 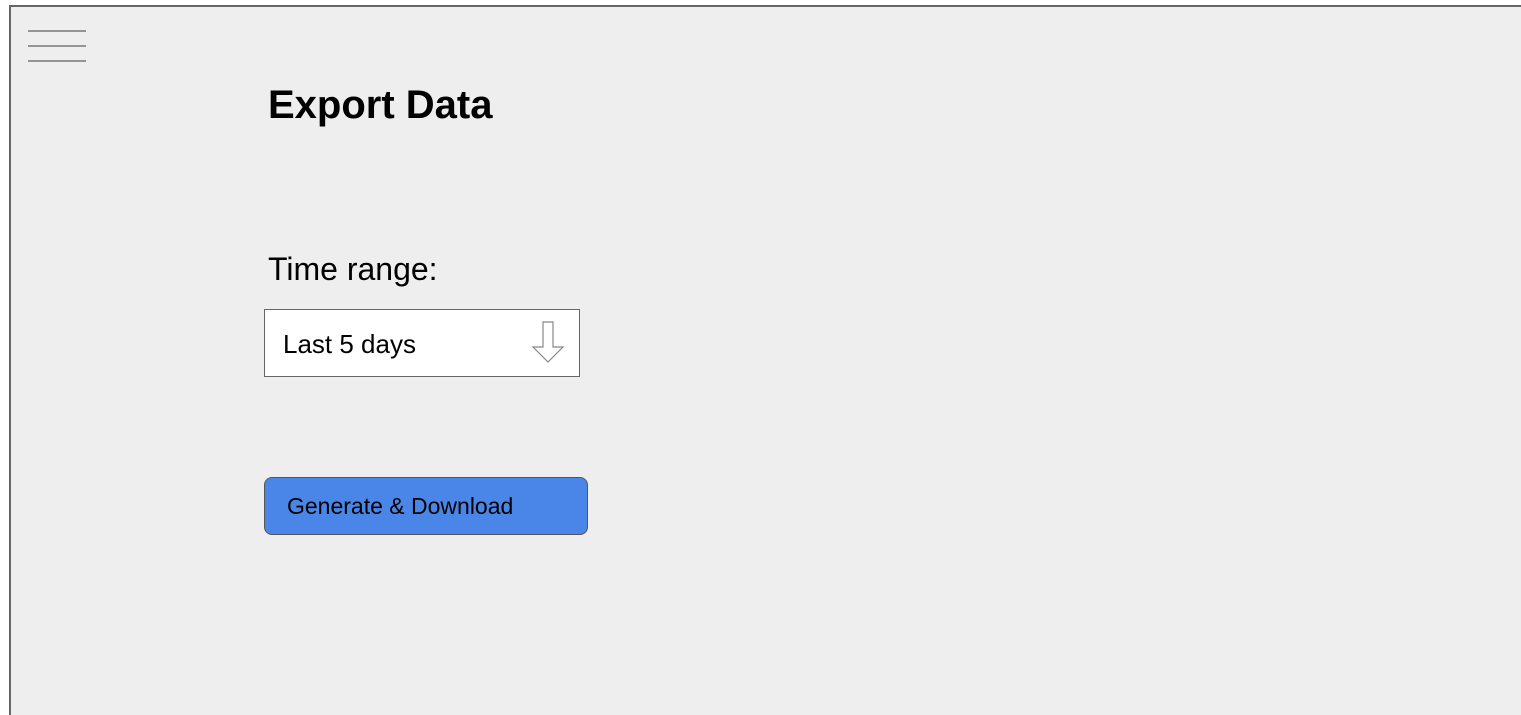 What do you see at coordinates (426, 506) in the screenshot?
I see `generate-download-button: Generate & Download` at bounding box center [426, 506].